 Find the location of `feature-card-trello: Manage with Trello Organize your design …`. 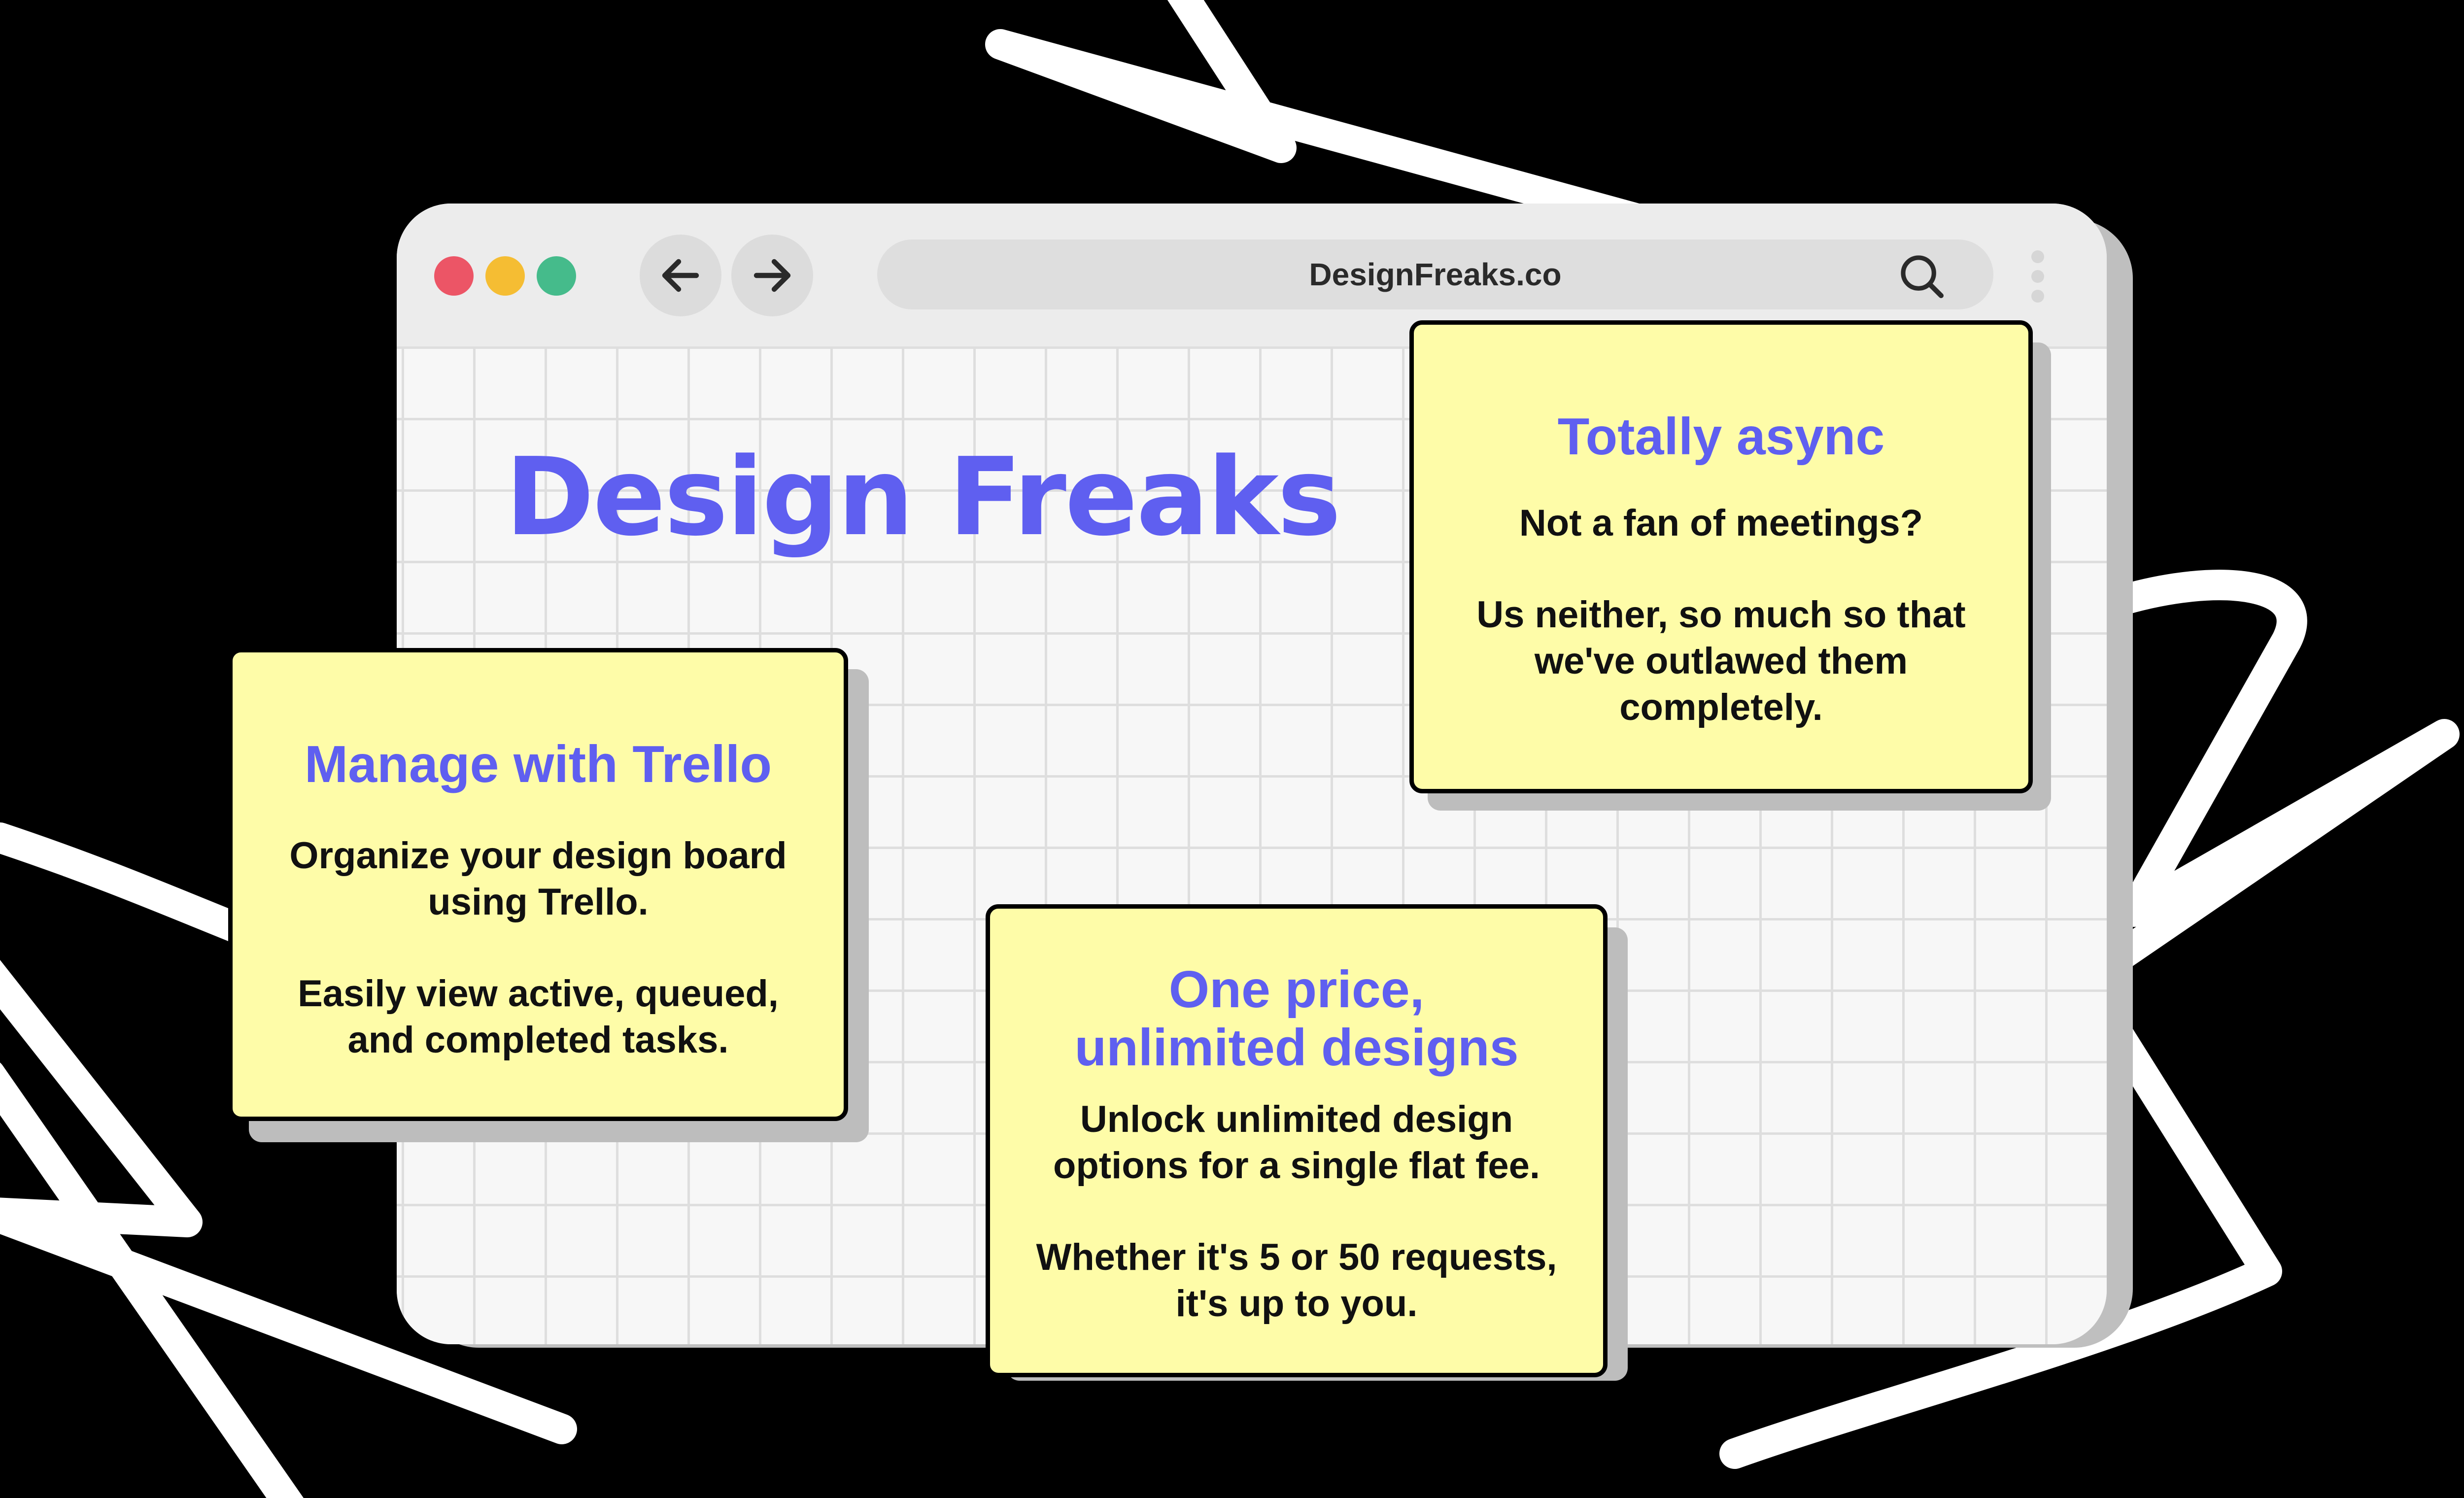

feature-card-trello: Manage with Trello Organize your design … is located at coordinates (538, 884).